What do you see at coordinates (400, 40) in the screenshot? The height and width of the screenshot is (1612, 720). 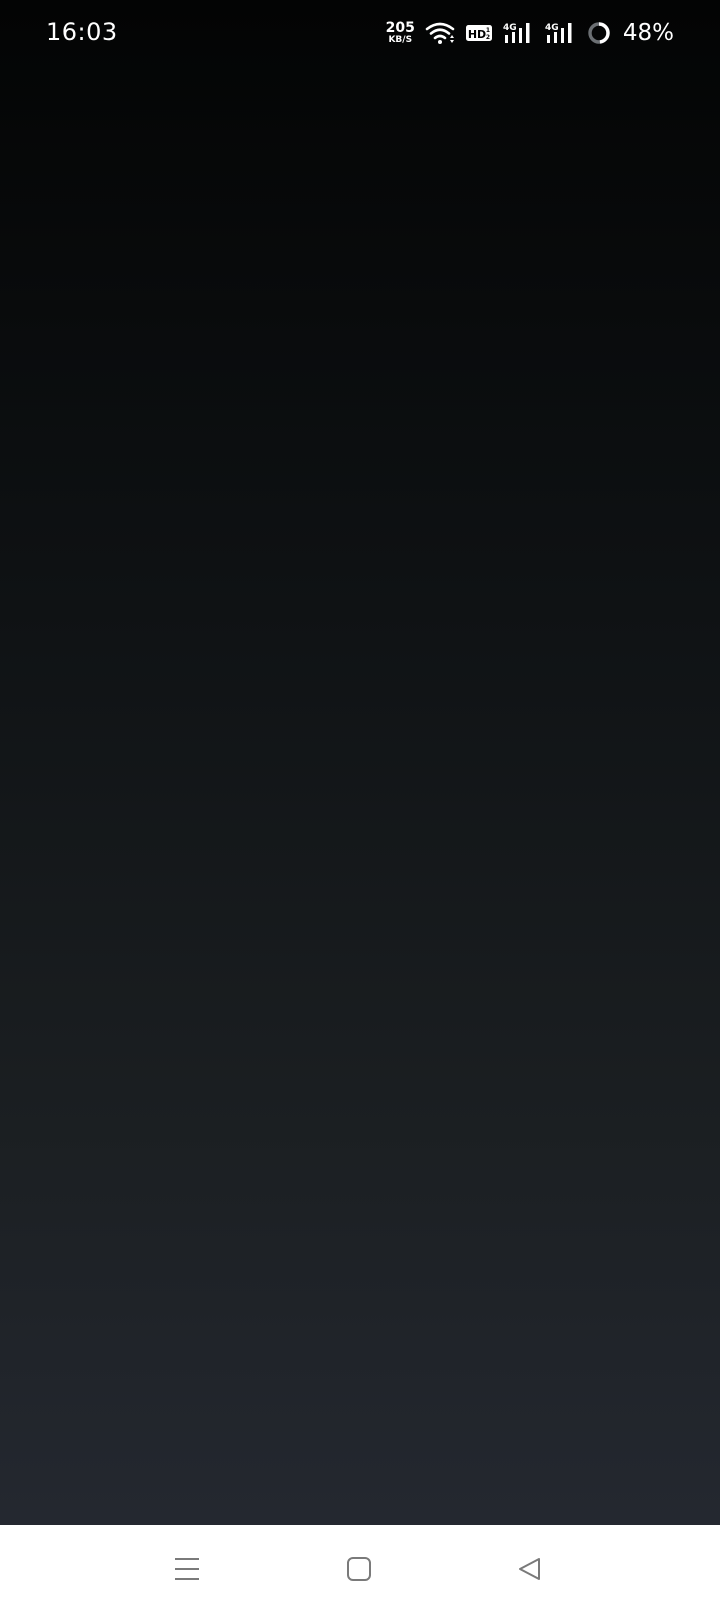 I see `network-speed-unit: KB/S` at bounding box center [400, 40].